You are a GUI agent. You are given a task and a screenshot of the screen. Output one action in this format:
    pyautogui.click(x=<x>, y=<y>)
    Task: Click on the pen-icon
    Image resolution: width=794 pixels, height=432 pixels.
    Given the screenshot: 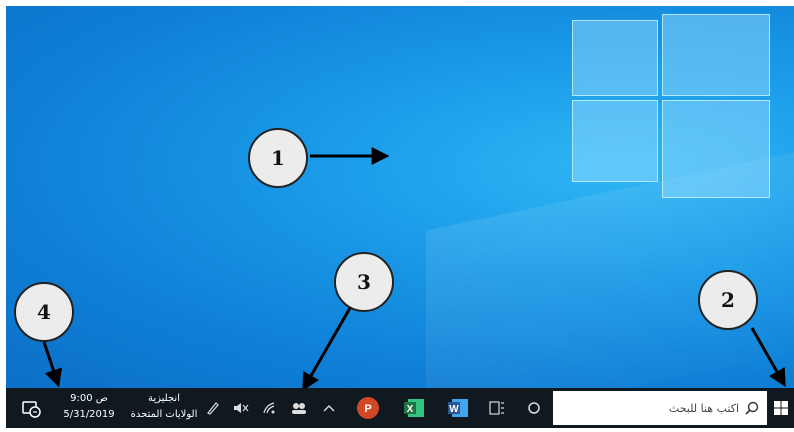 What is the action you would take?
    pyautogui.click(x=213, y=408)
    